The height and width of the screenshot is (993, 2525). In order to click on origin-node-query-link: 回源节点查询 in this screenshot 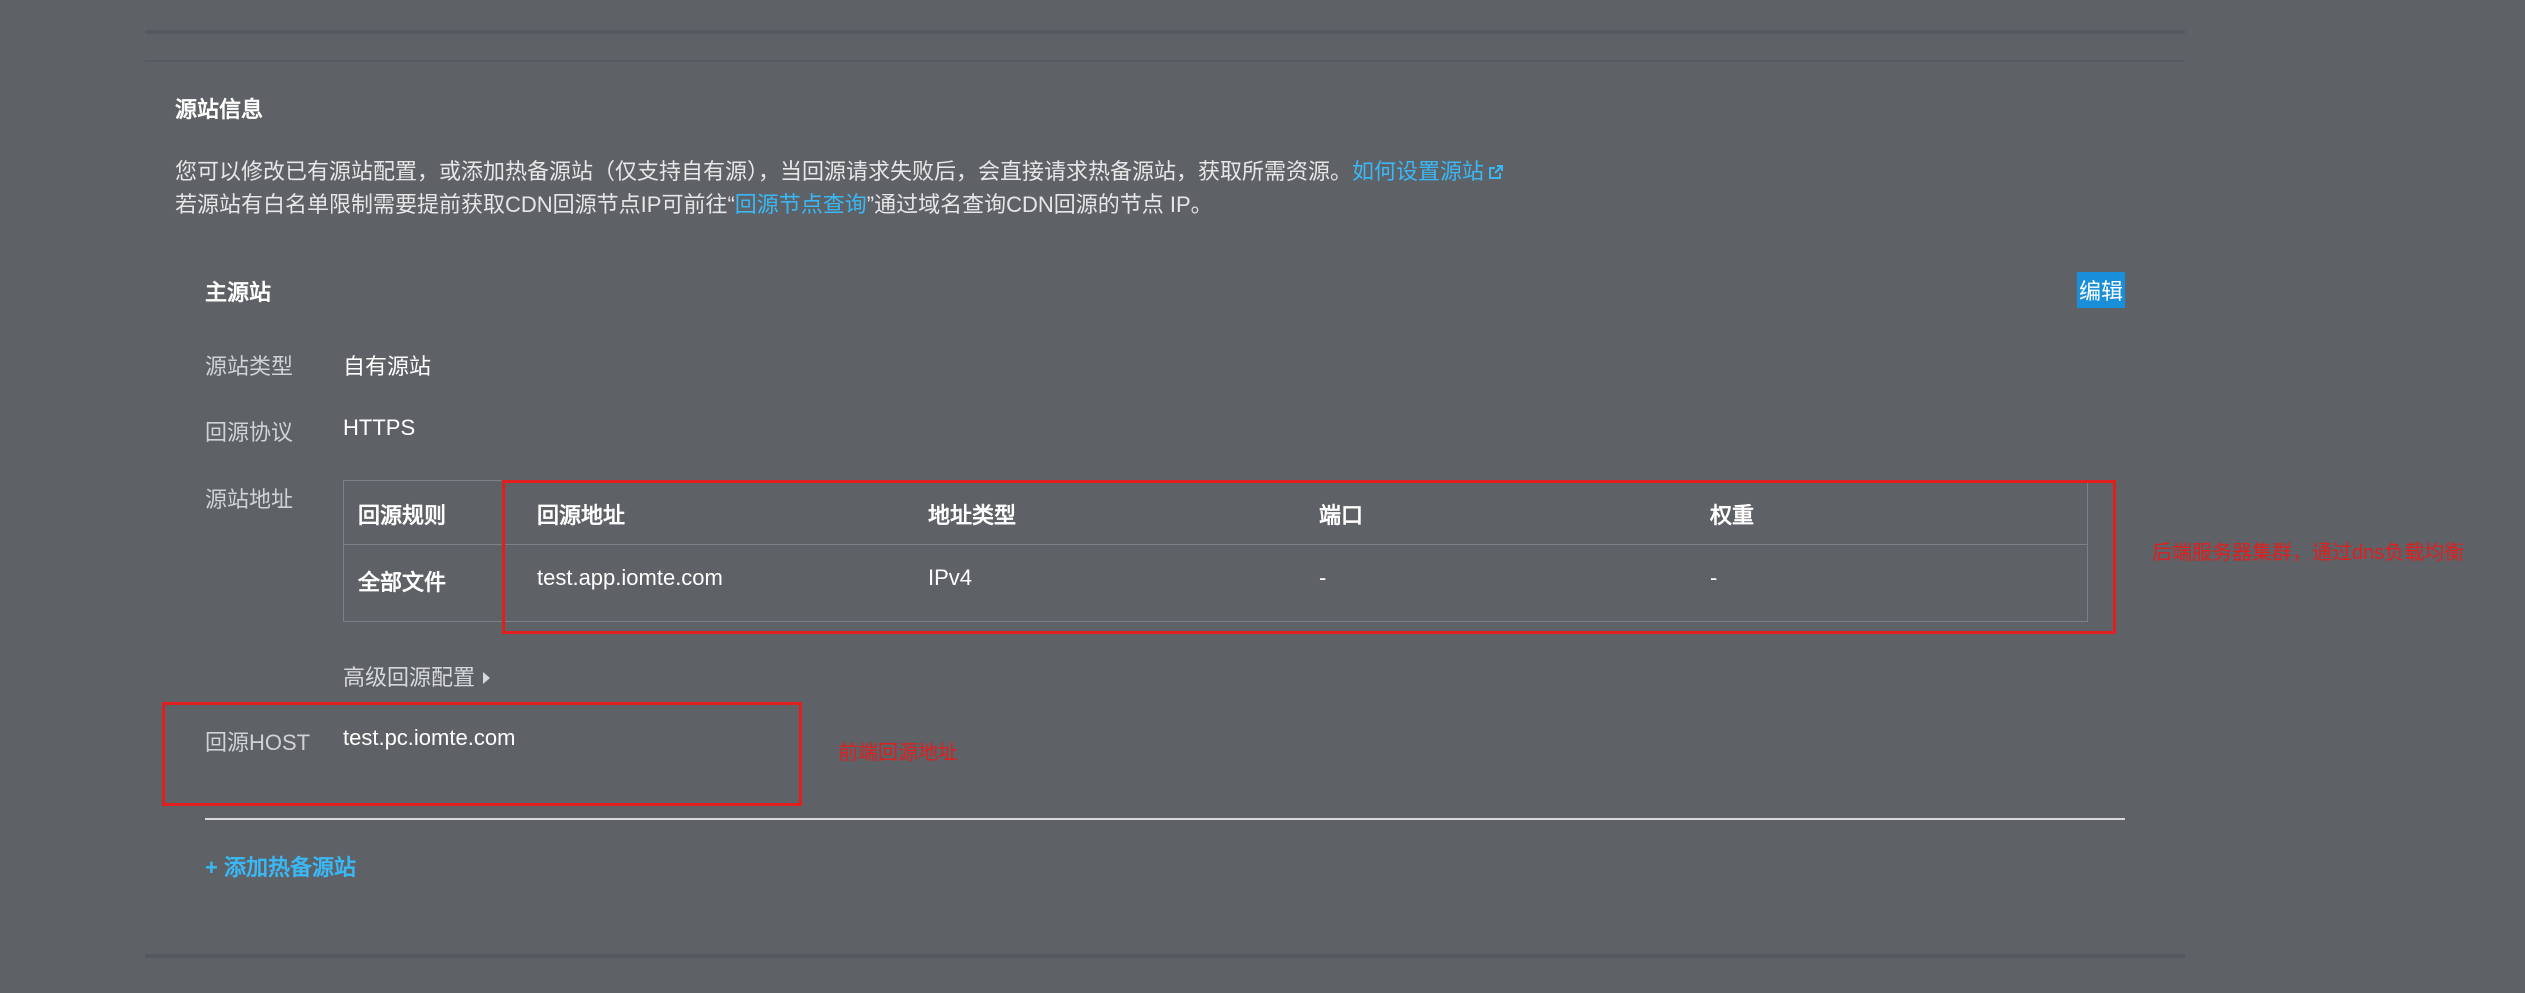, I will do `click(801, 204)`.